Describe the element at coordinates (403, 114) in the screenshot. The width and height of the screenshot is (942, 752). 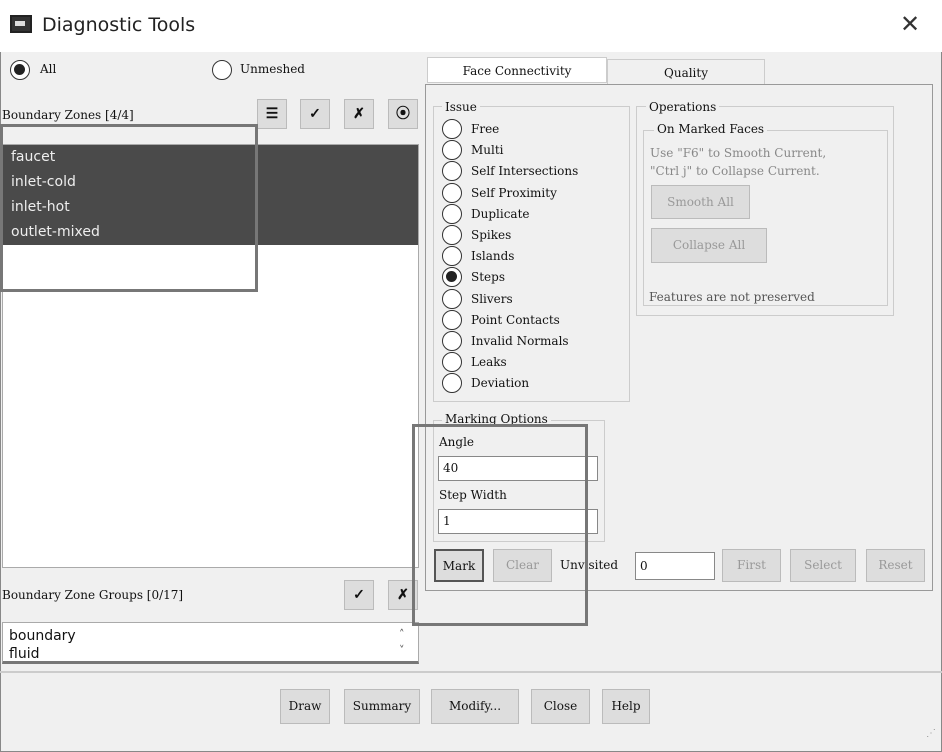
I see `target-icon: ⦿` at that location.